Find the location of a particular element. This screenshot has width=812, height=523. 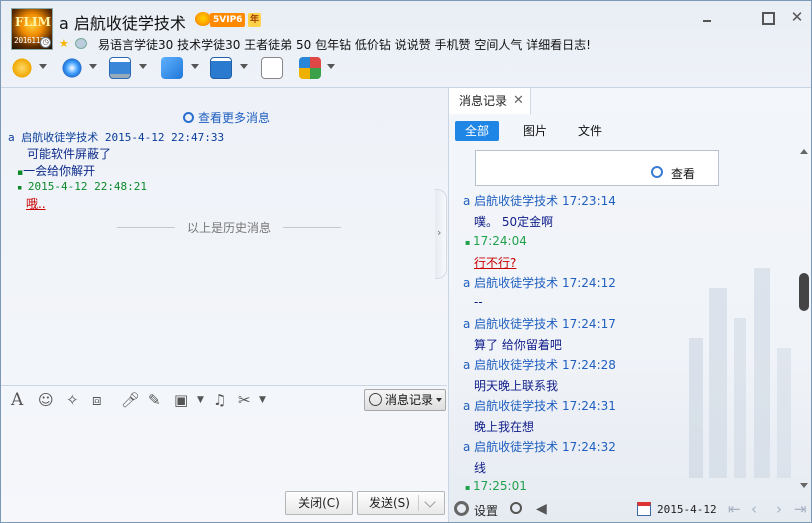

message-header: ▪ 2015-4-12 22:48:21 is located at coordinates (82, 186).